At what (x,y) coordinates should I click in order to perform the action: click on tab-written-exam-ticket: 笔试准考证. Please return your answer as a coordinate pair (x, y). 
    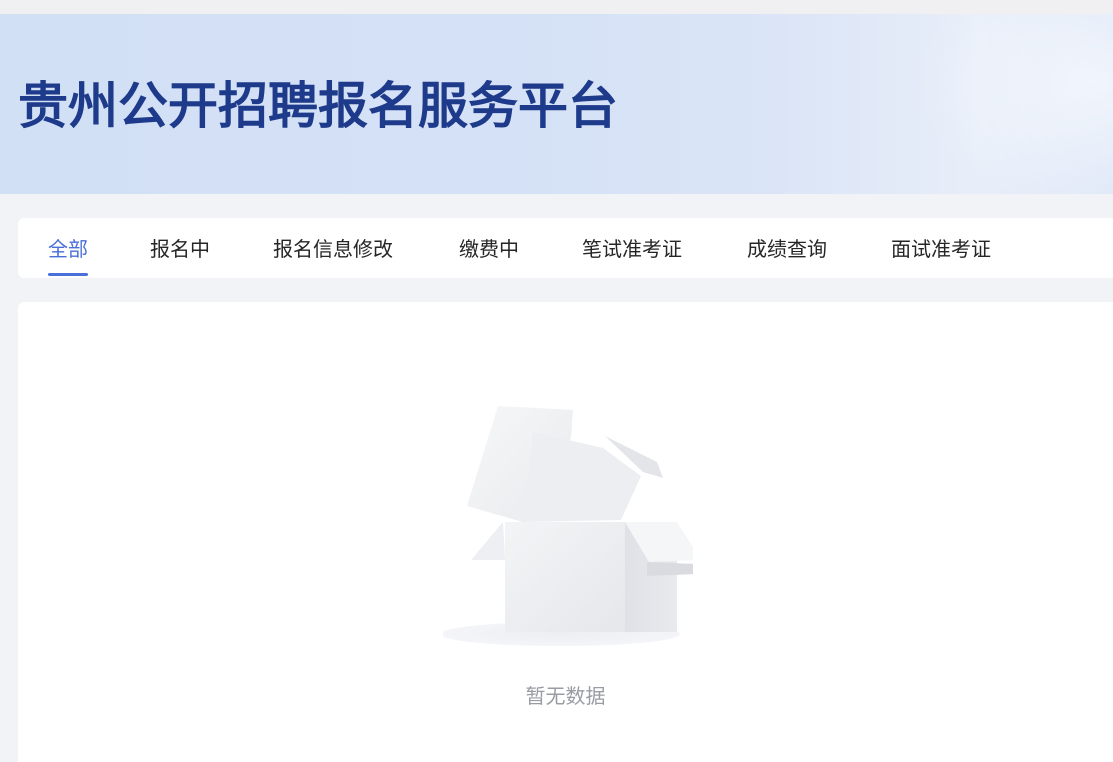
    Looking at the image, I should click on (632, 248).